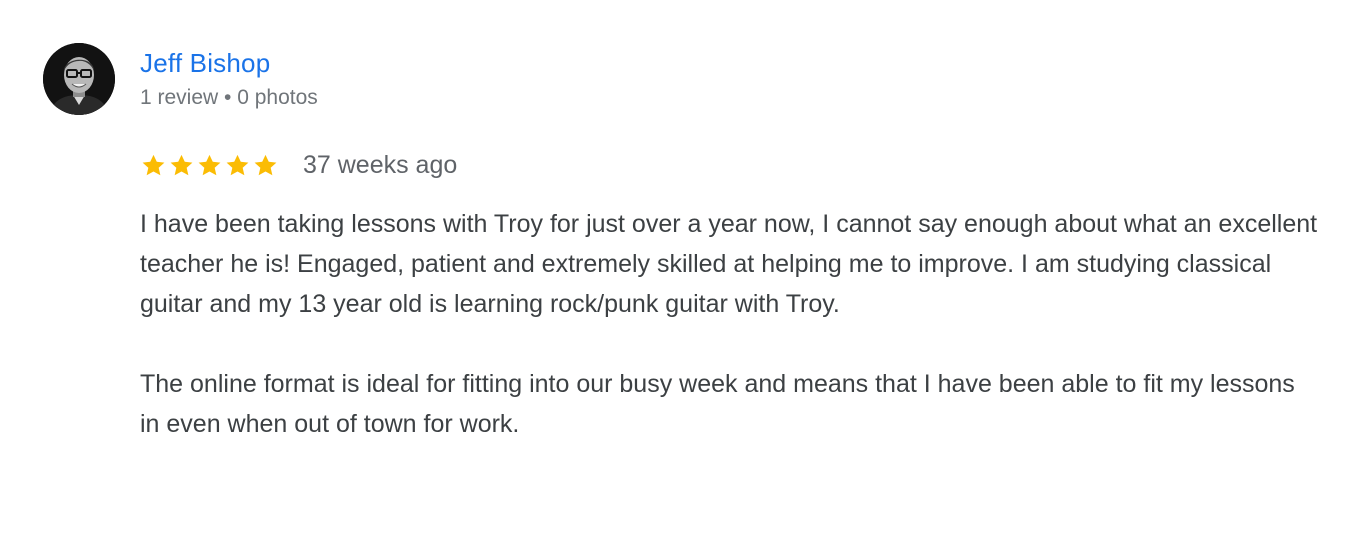 Image resolution: width=1360 pixels, height=536 pixels. I want to click on reviewer-photo, so click(79, 79).